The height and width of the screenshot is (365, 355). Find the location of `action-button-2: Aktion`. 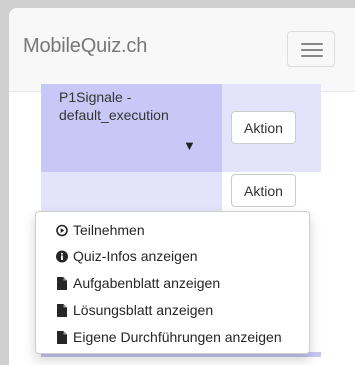

action-button-2: Aktion is located at coordinates (263, 190).